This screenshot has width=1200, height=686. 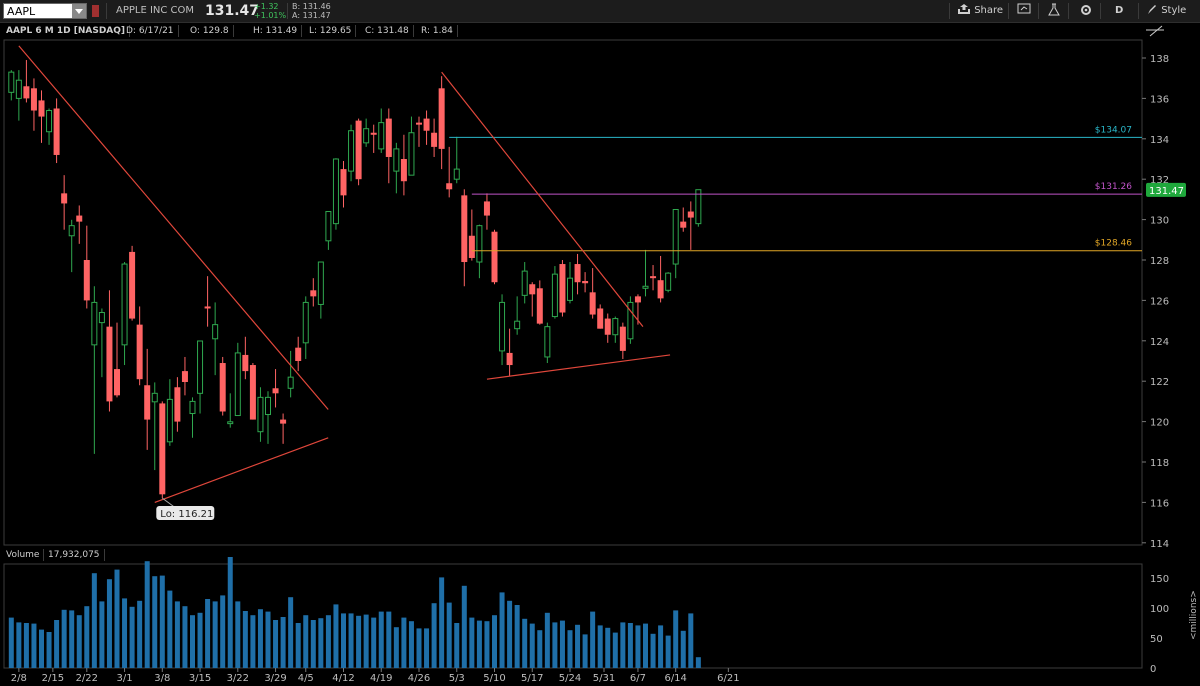 I want to click on volume-pane-frame, so click(x=573, y=616).